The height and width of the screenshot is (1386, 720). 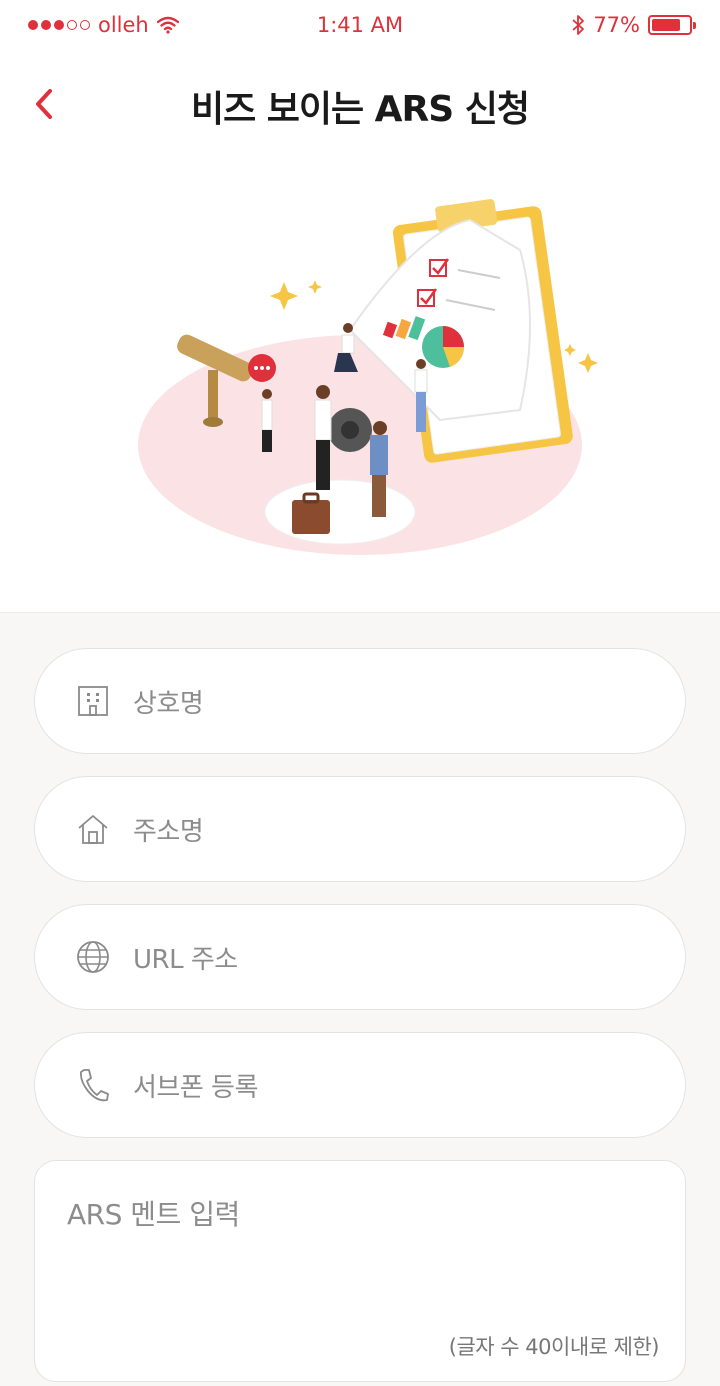 What do you see at coordinates (616, 25) in the screenshot?
I see `battery-percent: 77%` at bounding box center [616, 25].